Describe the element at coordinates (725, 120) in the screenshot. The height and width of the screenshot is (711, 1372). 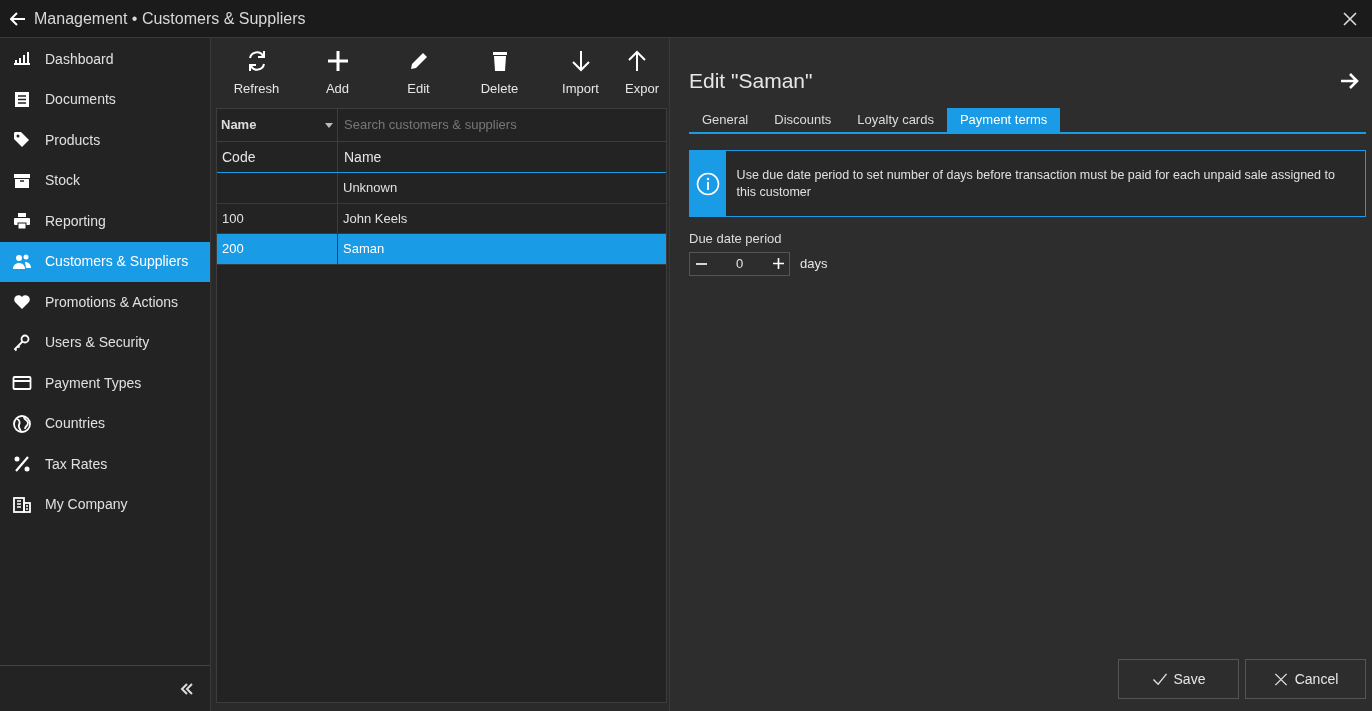
I see `tab: General` at that location.